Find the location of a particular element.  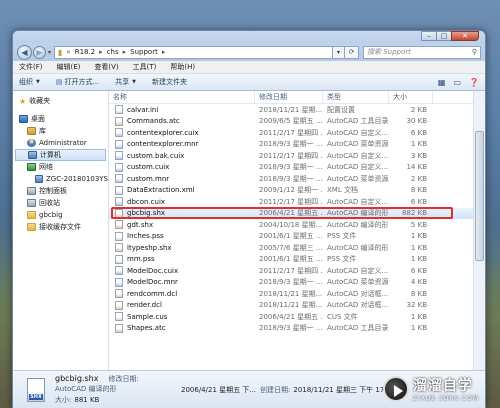

nav-downloads: 接收缓存文件 is located at coordinates (60, 227).